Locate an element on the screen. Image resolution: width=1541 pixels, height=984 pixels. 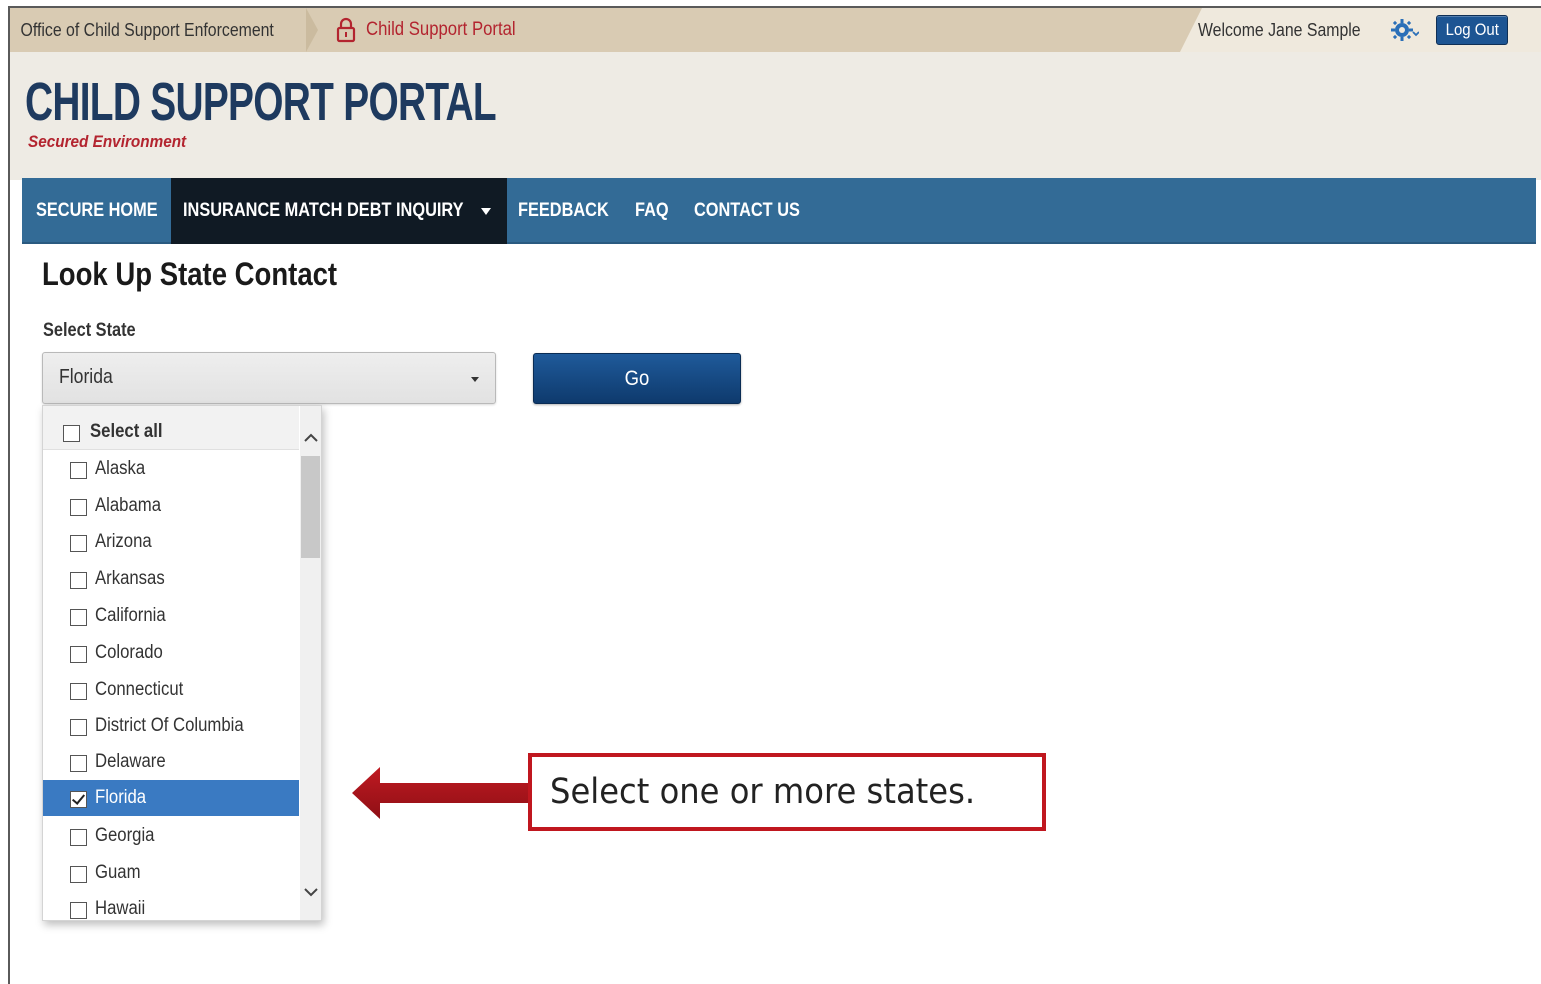
option-label: Georgia is located at coordinates (125, 835).